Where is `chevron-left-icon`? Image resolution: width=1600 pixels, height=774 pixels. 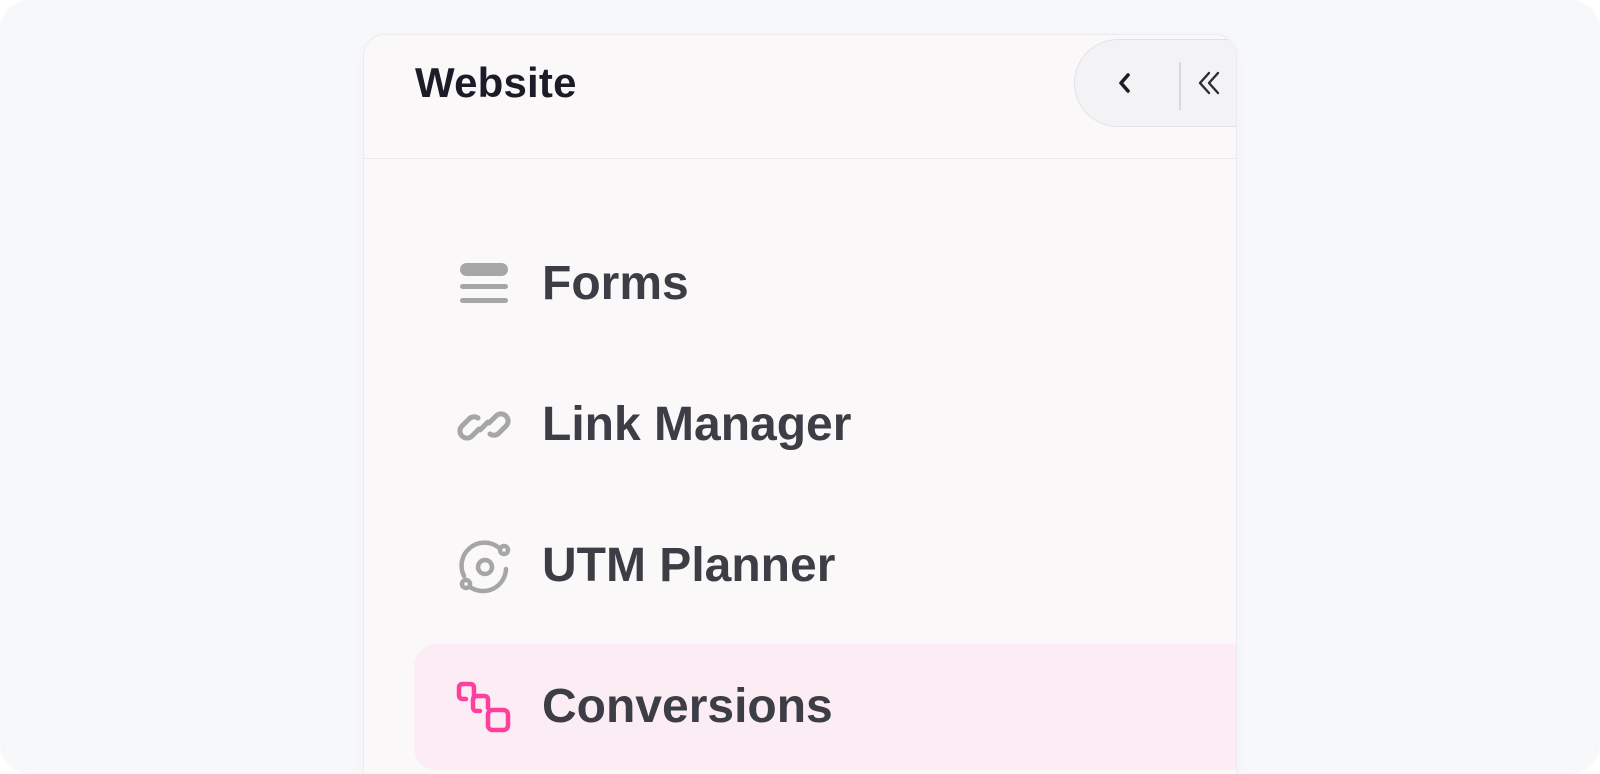
chevron-left-icon is located at coordinates (1124, 83).